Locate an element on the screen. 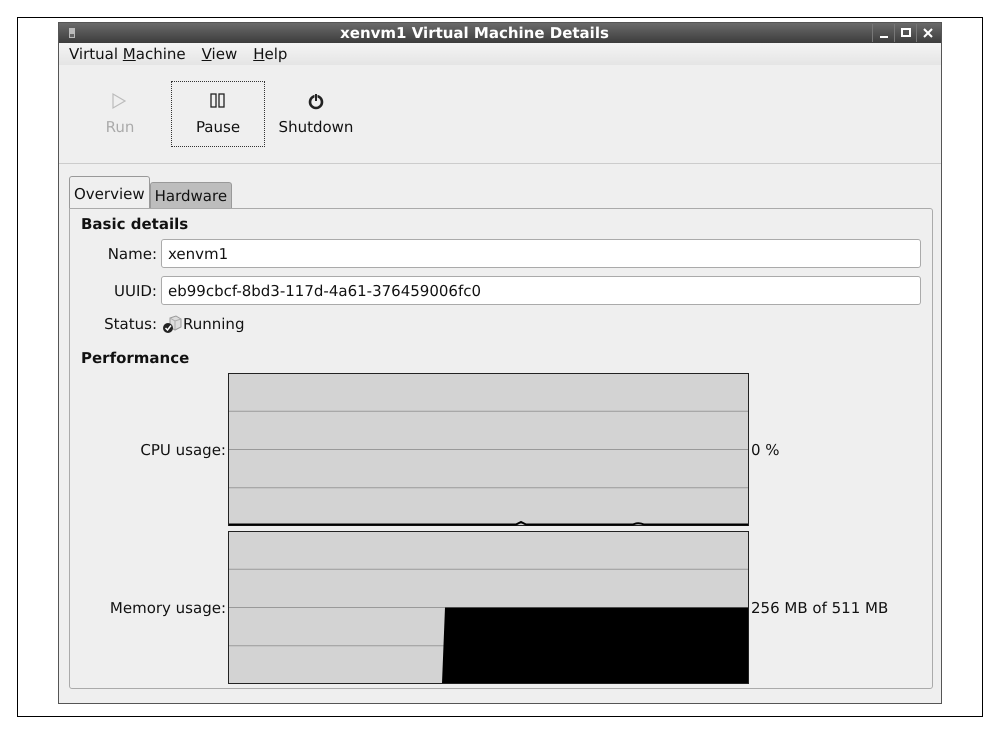 The height and width of the screenshot is (733, 999). menu-item: View is located at coordinates (220, 54).